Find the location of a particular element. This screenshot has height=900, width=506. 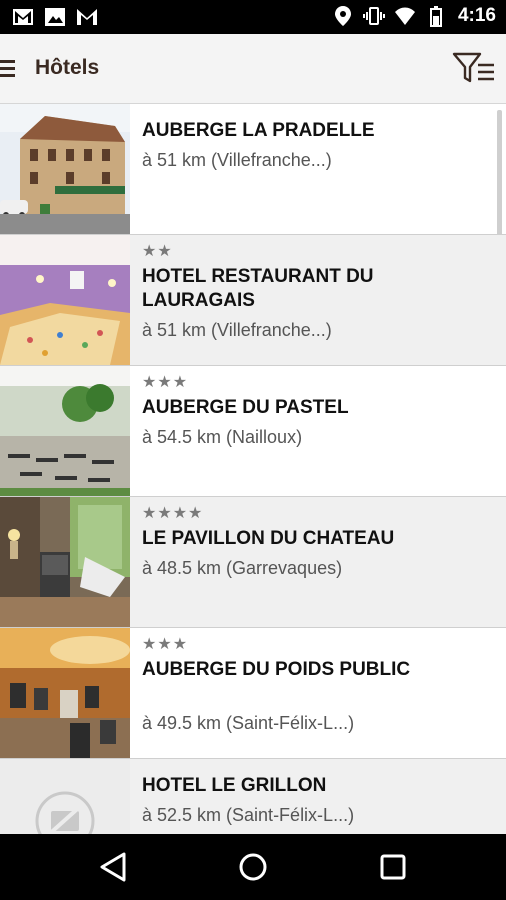

wifi-icon is located at coordinates (404, 16).